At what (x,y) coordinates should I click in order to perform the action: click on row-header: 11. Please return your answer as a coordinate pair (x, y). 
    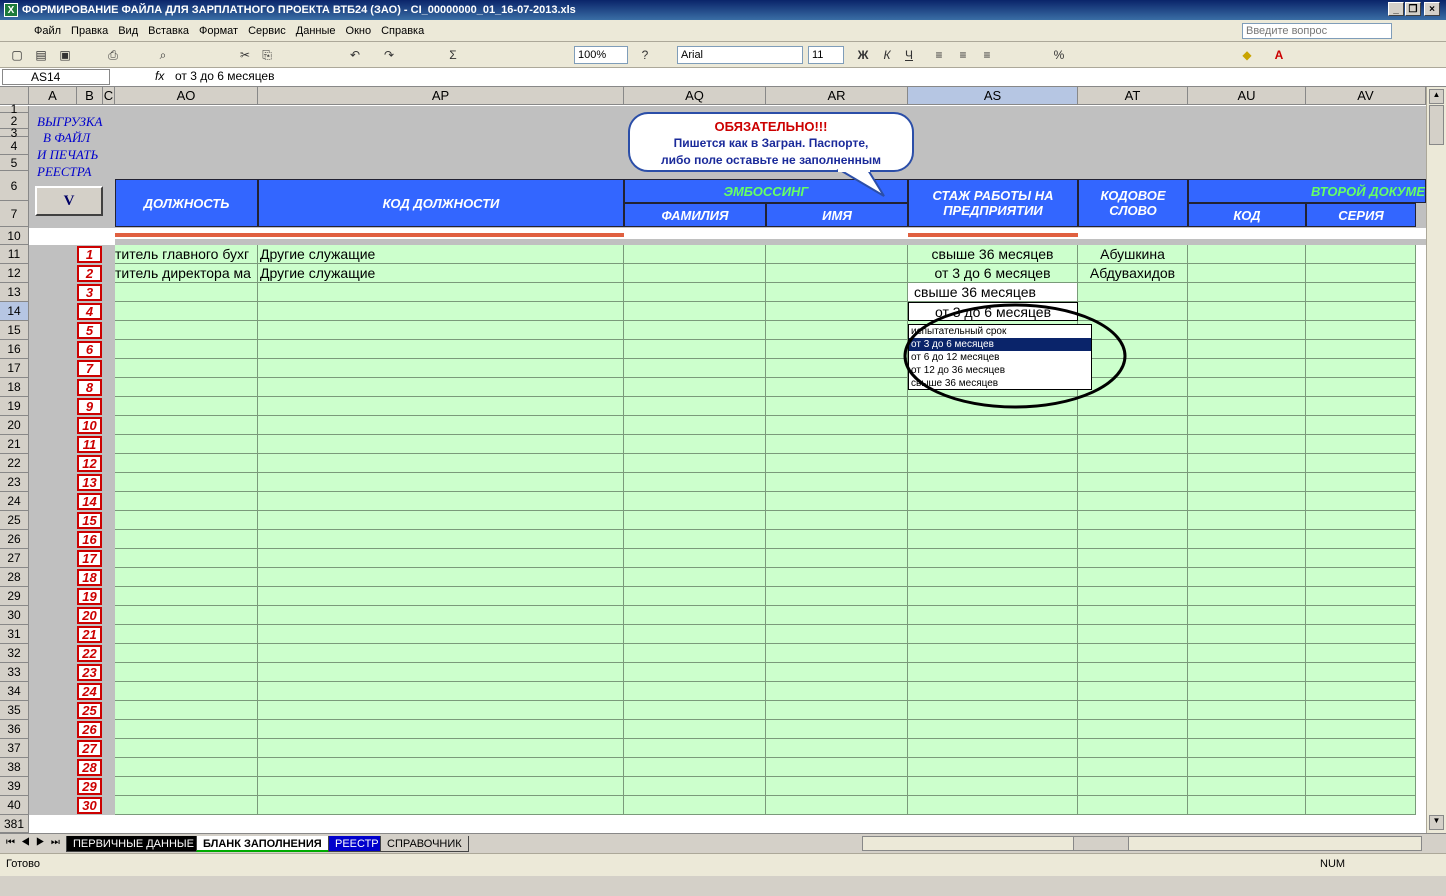
    Looking at the image, I should click on (14, 254).